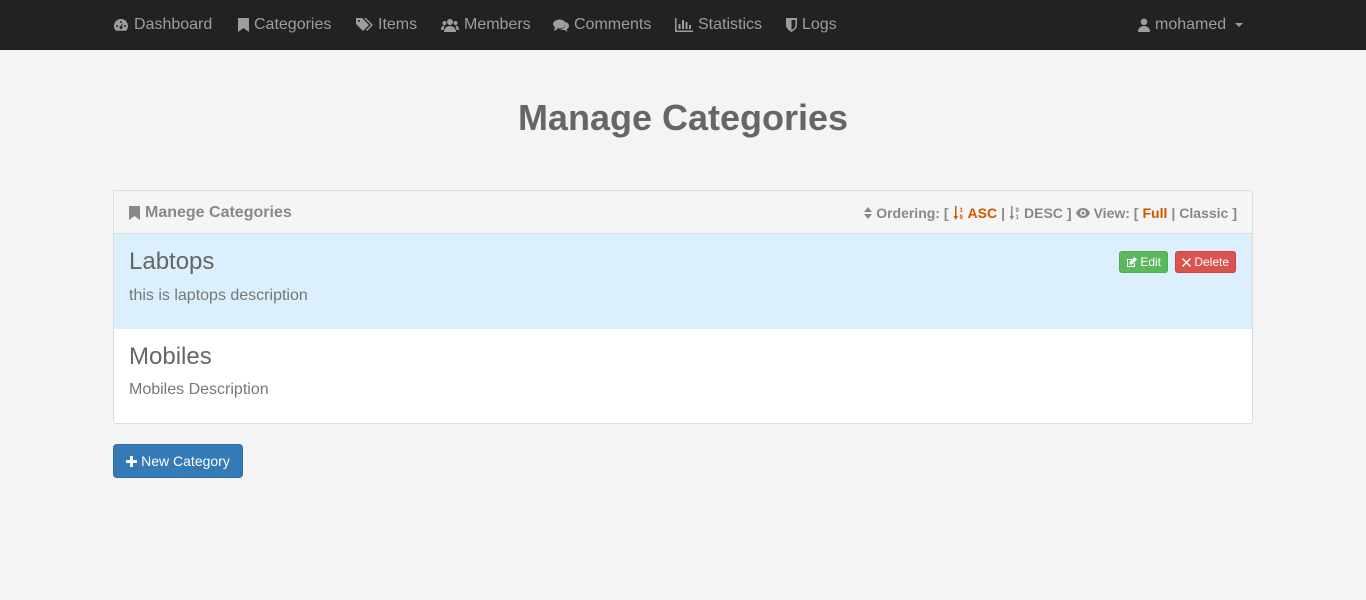 This screenshot has width=1366, height=600. What do you see at coordinates (1187, 262) in the screenshot?
I see `close-icon` at bounding box center [1187, 262].